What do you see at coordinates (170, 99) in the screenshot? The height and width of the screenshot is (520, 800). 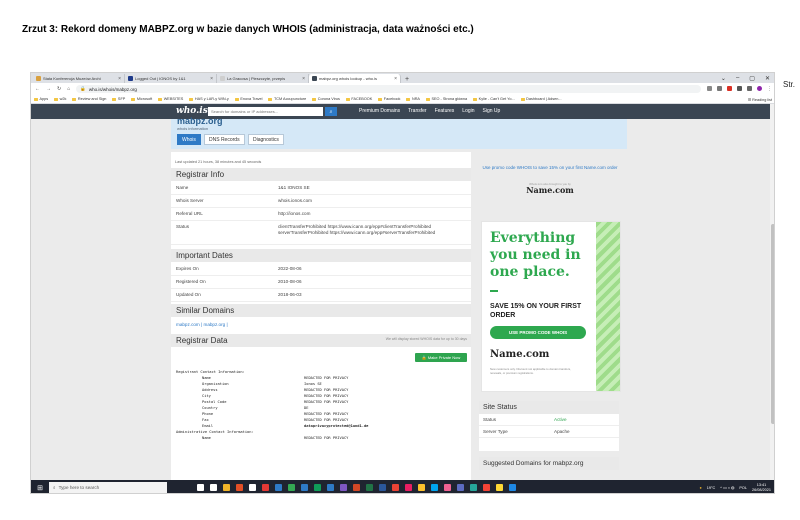 I see `bookmark-item: WEBSITES` at bounding box center [170, 99].